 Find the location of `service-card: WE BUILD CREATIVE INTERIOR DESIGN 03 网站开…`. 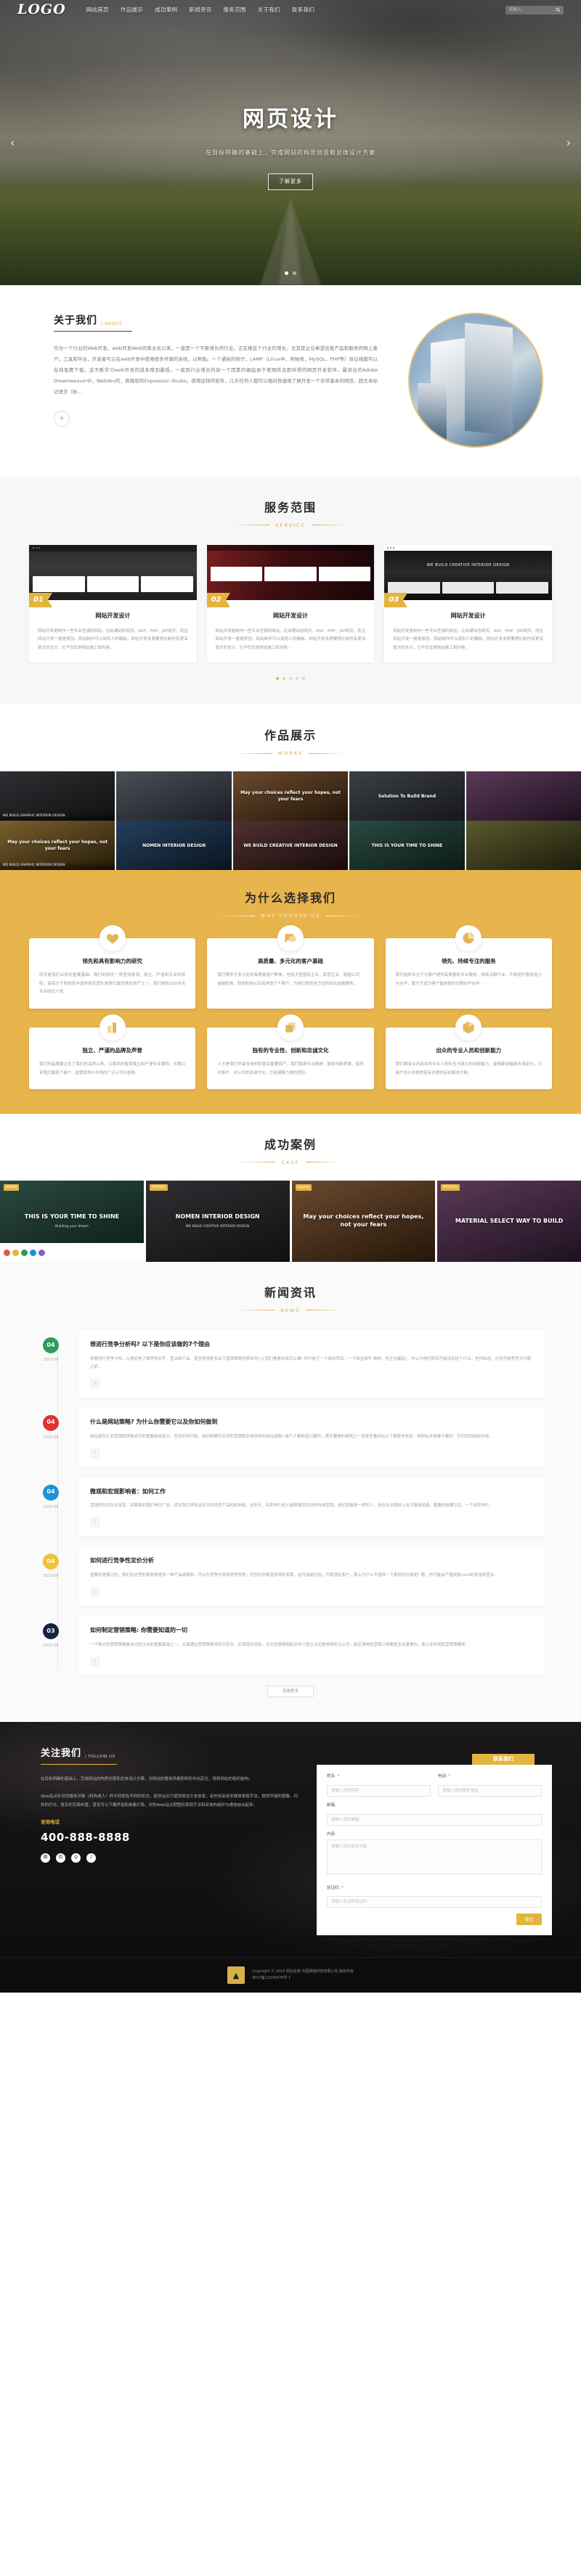

service-card: WE BUILD CREATIVE INTERIOR DESIGN 03 网站开… is located at coordinates (468, 603).